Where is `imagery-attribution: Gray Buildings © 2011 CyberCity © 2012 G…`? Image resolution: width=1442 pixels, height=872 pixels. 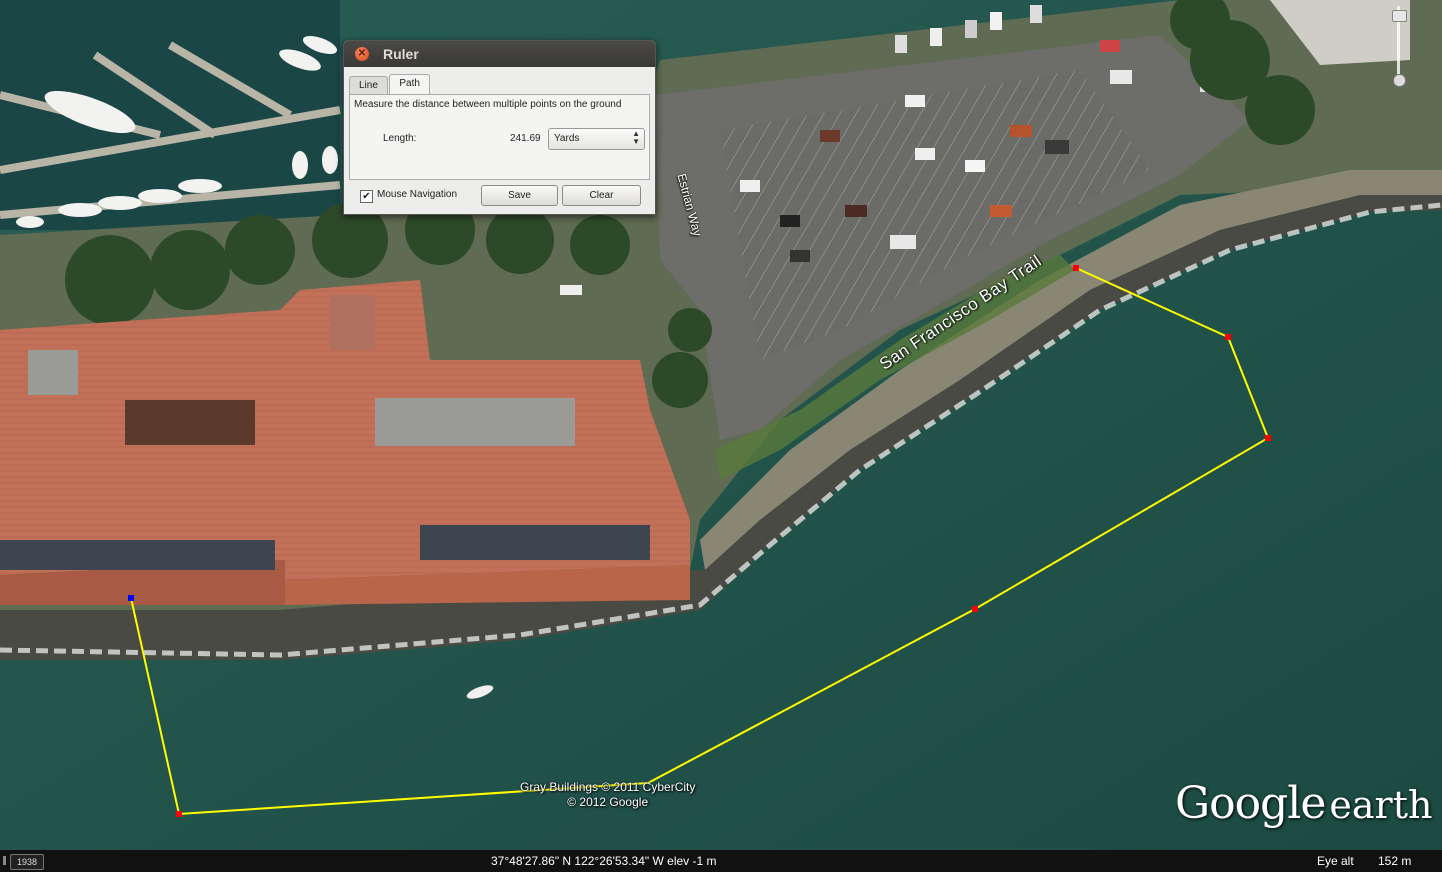 imagery-attribution: Gray Buildings © 2011 CyberCity © 2012 G… is located at coordinates (607, 795).